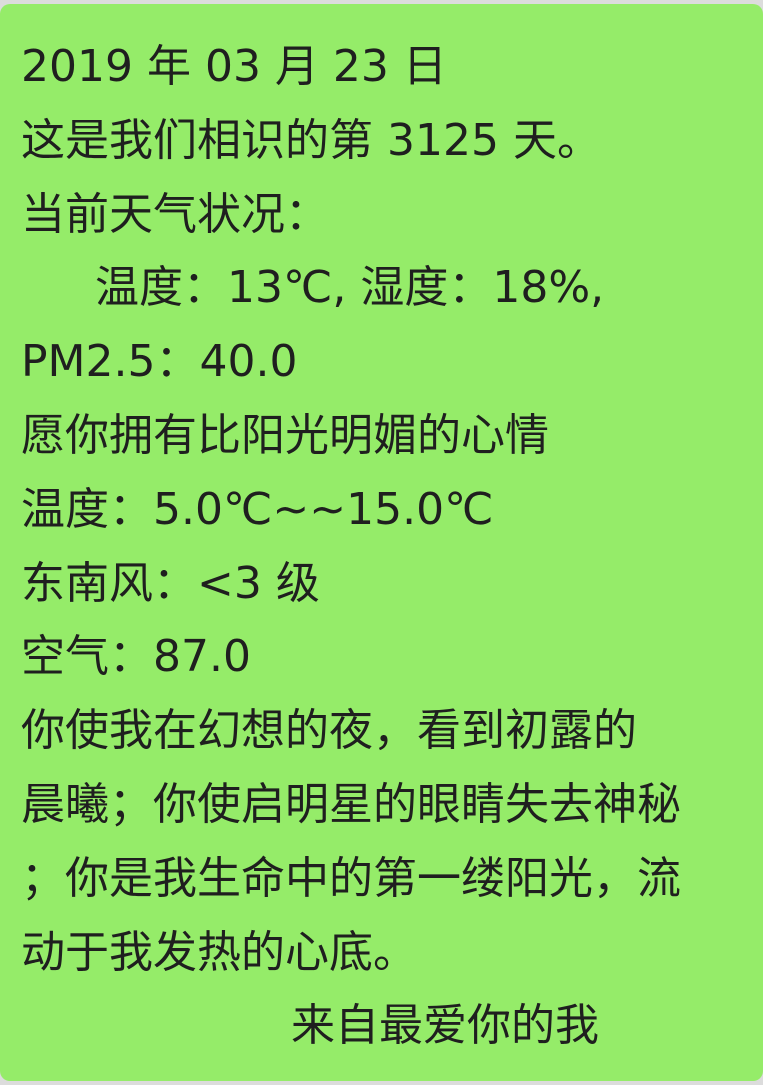  I want to click on message-line-temp-range: 温度：5.0℃~~15.0℃, so click(257, 509).